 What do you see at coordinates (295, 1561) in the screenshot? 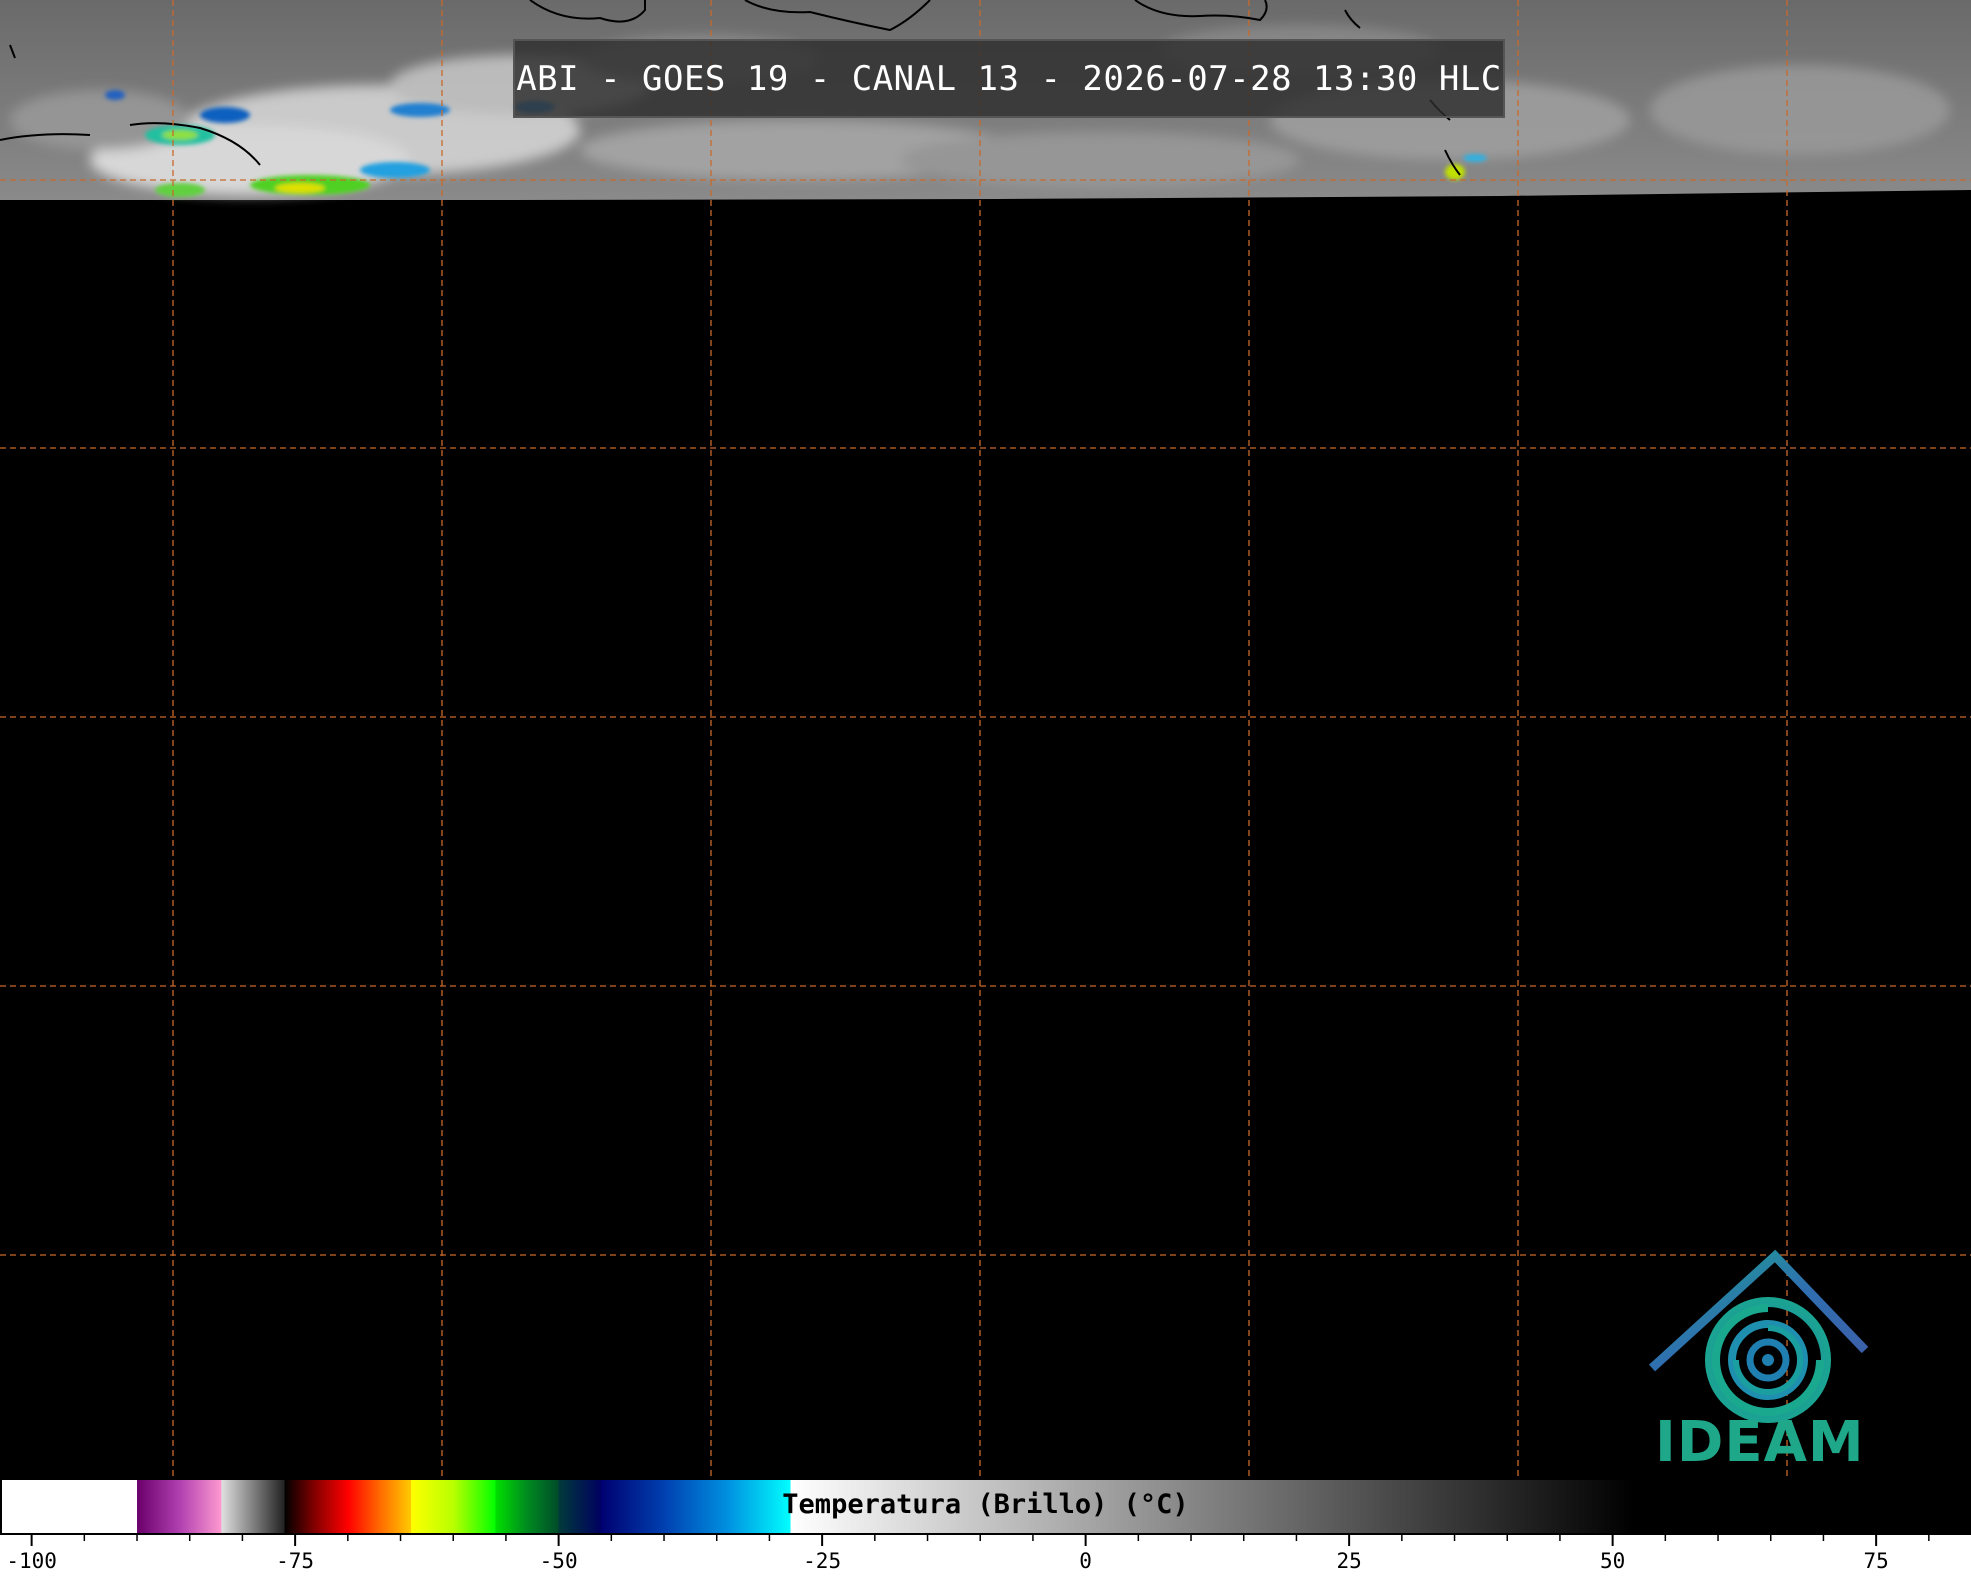
I see `colorbar-tick-label: -75` at bounding box center [295, 1561].